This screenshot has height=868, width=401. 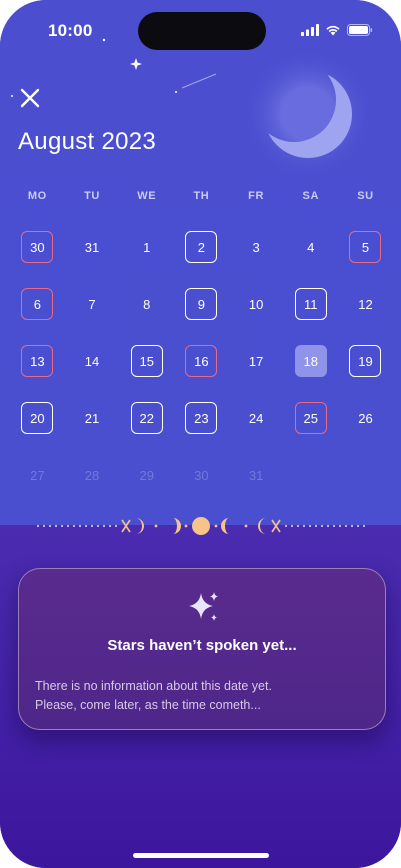 I want to click on calendar-week-row: 6 7 8 9 10 11 12, so click(x=201, y=315).